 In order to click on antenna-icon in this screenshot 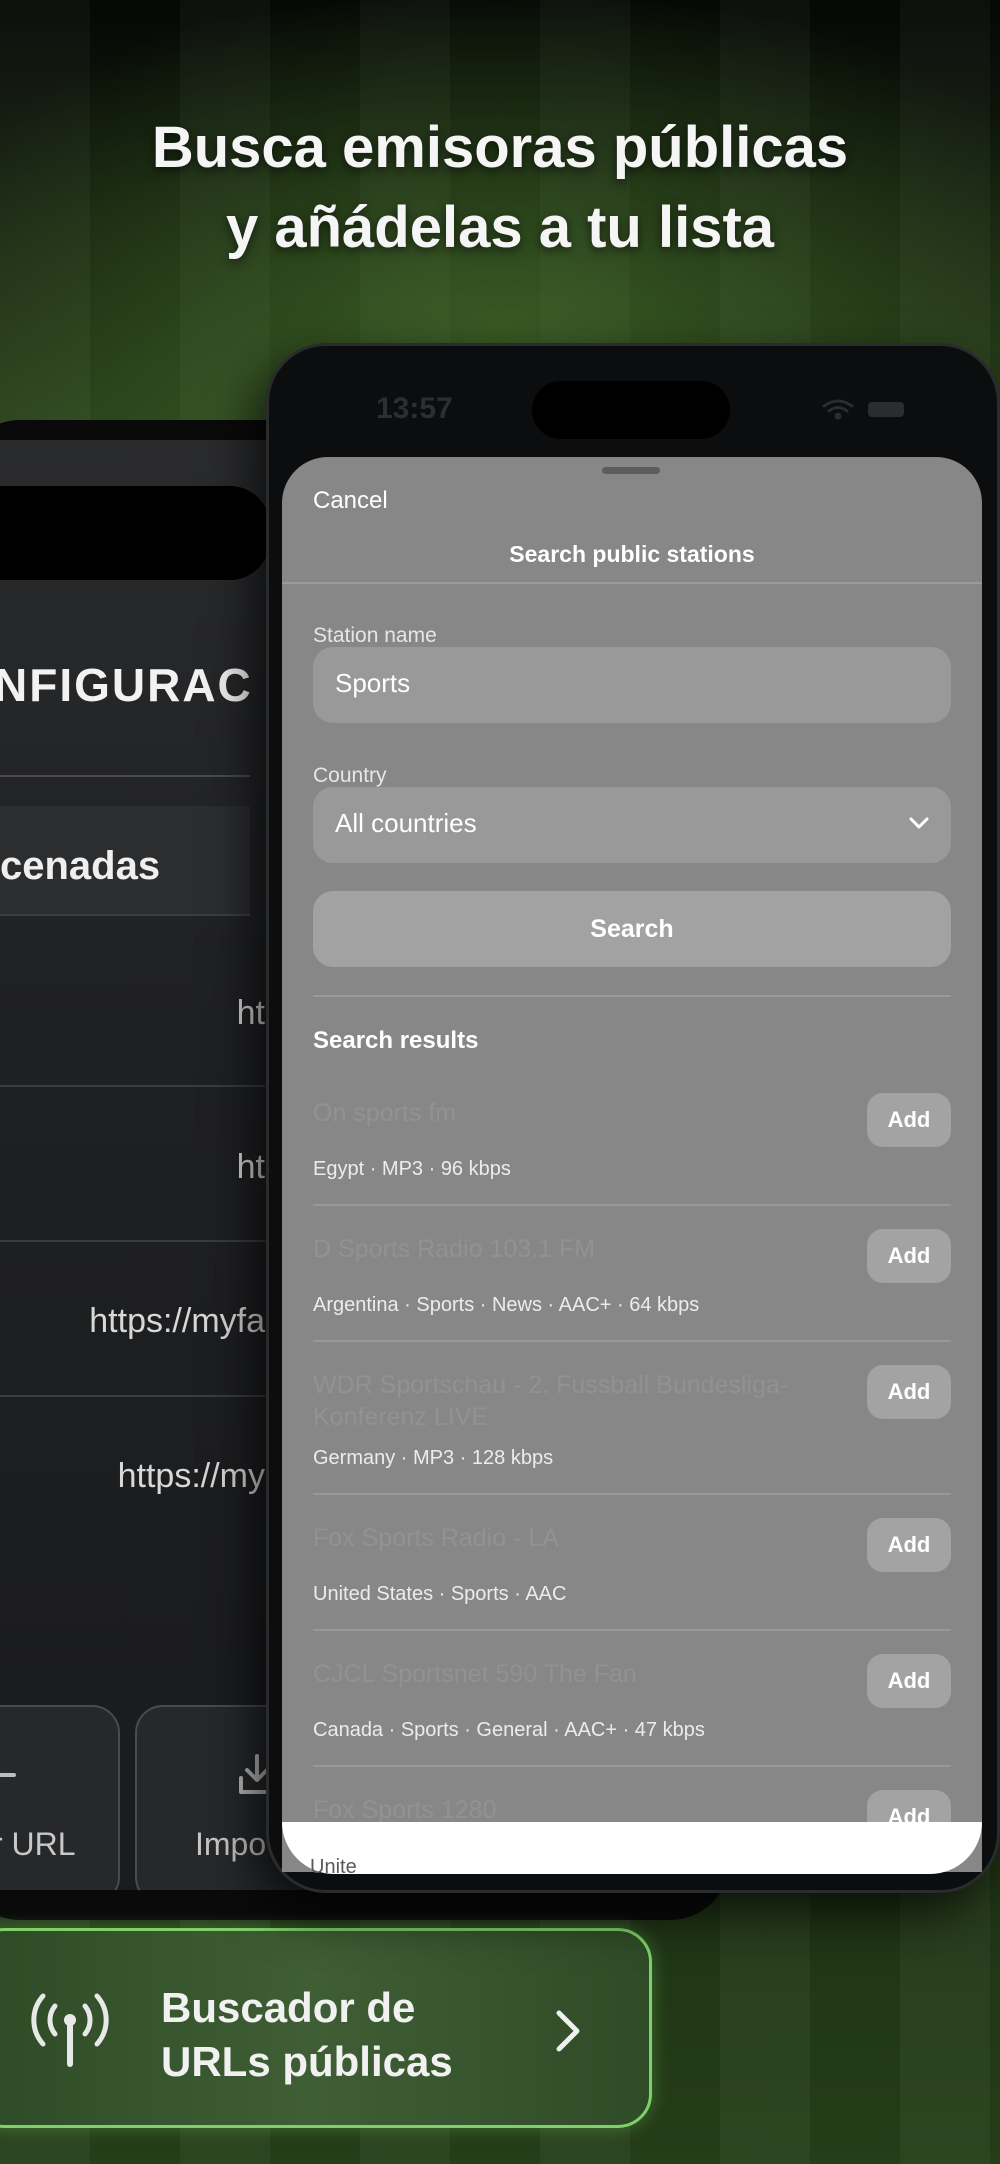, I will do `click(70, 2030)`.